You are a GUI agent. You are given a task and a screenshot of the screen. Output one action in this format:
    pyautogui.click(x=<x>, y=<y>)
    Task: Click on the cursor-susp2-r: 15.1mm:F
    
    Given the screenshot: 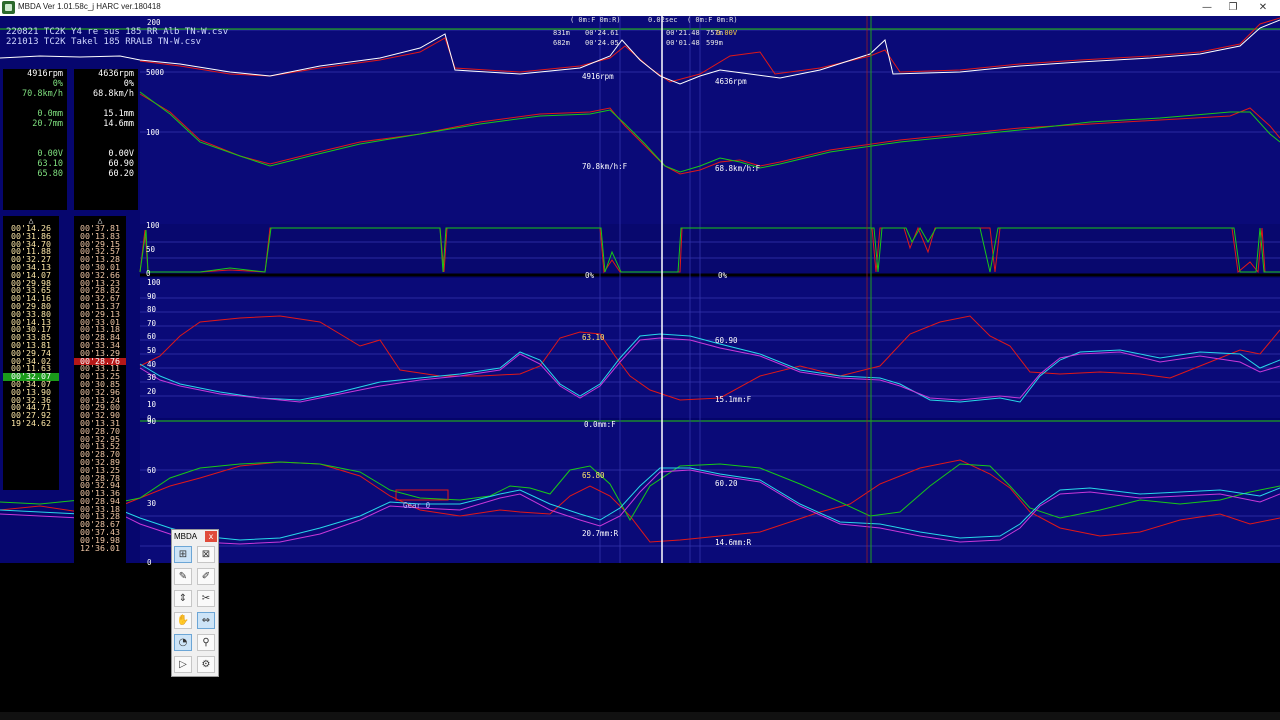 What is the action you would take?
    pyautogui.click(x=733, y=399)
    